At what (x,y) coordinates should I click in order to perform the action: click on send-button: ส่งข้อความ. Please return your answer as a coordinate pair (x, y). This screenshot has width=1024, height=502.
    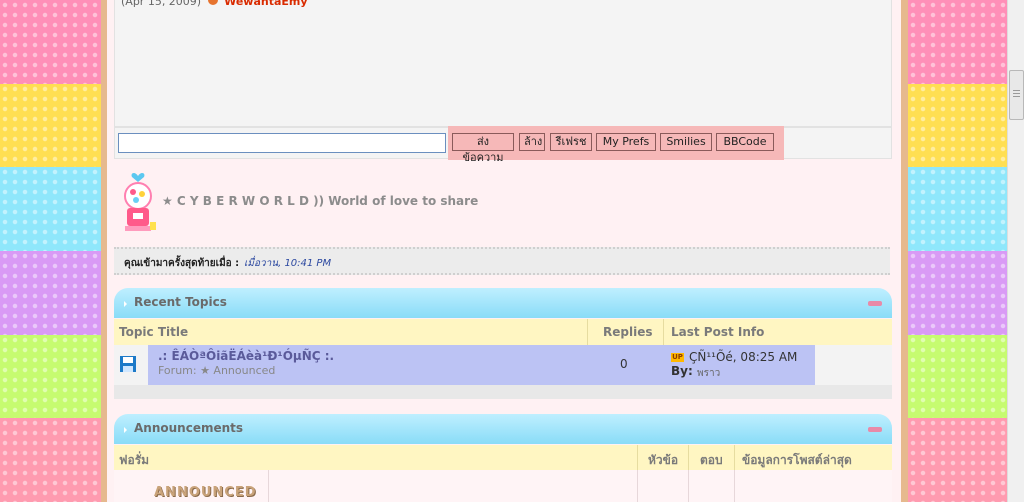
    Looking at the image, I should click on (483, 148).